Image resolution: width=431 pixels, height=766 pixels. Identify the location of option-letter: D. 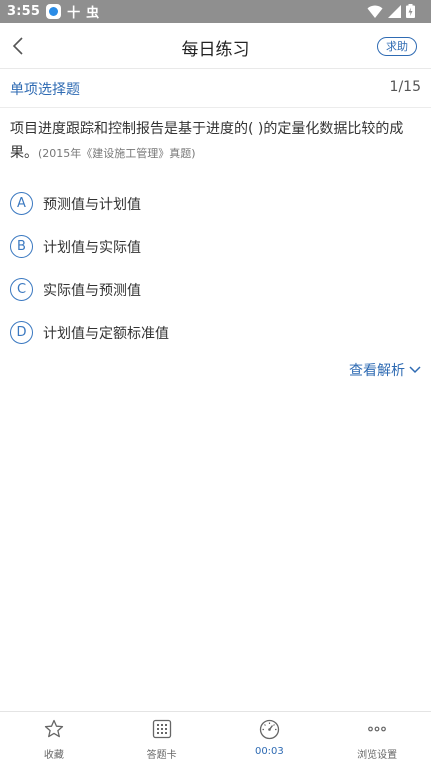
(21, 332).